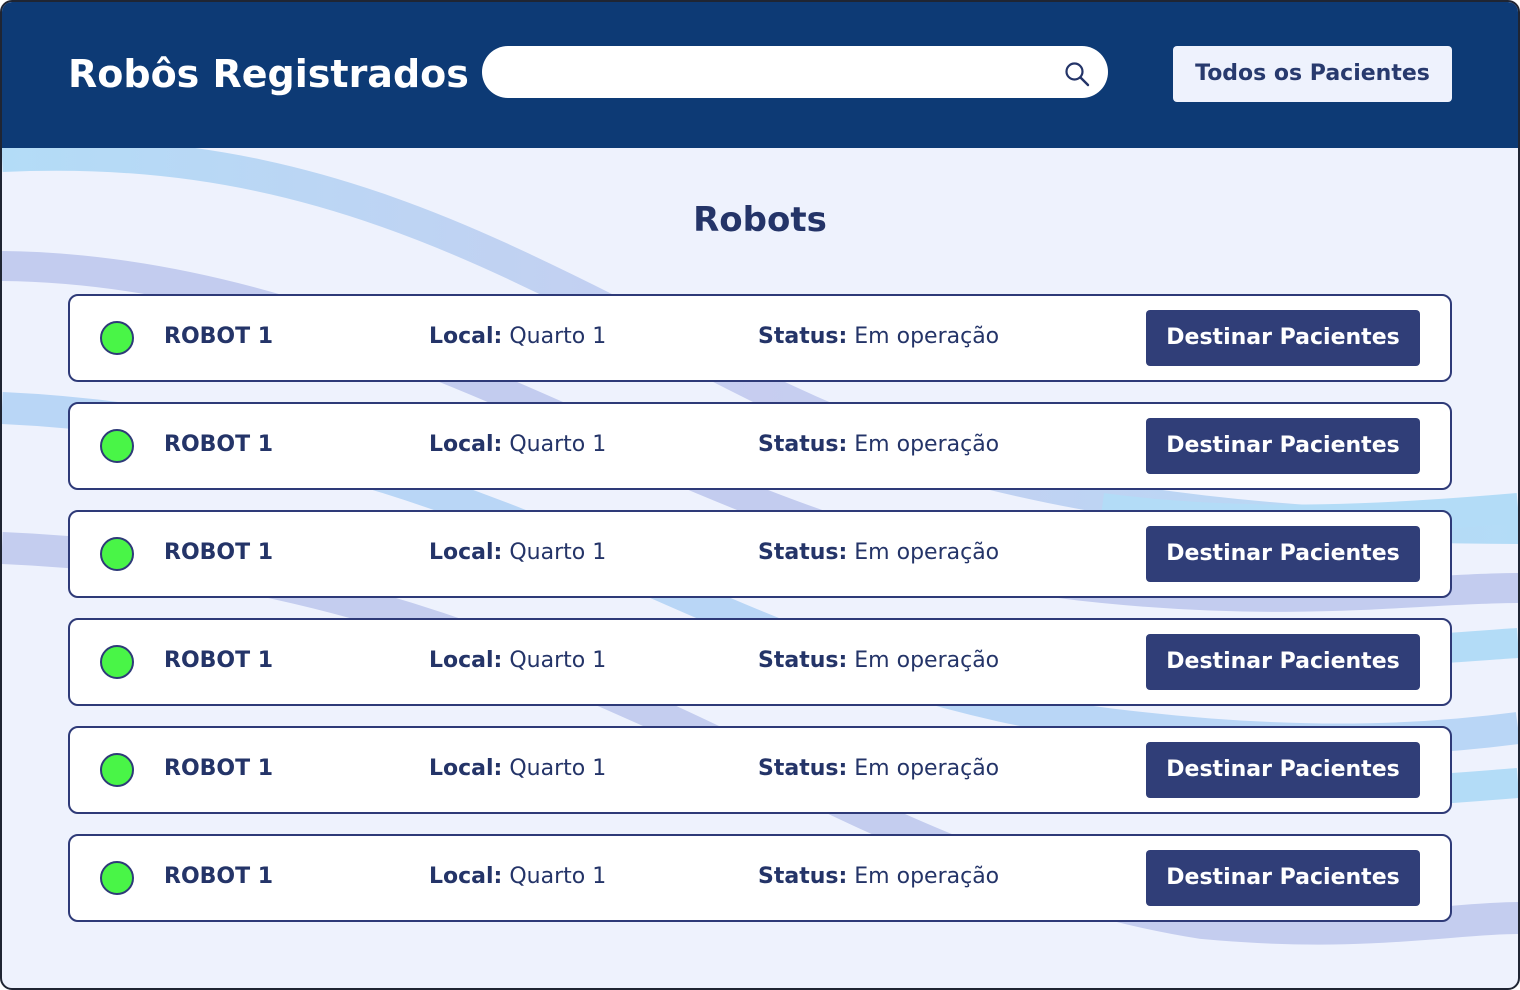 This screenshot has height=990, width=1520. What do you see at coordinates (1312, 74) in the screenshot?
I see `all-patients-button: Todos os Pacientes` at bounding box center [1312, 74].